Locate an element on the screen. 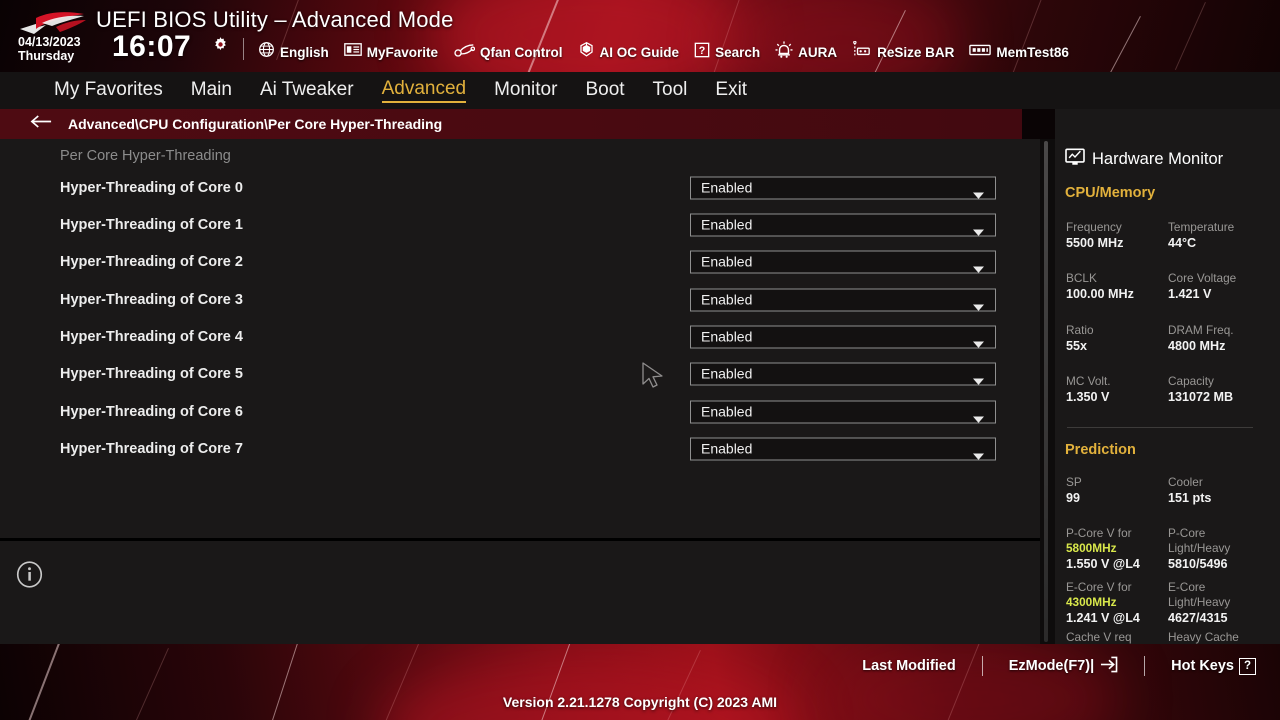 The width and height of the screenshot is (1280, 720). header-item-qfan-control: Qfan Control is located at coordinates (508, 52).